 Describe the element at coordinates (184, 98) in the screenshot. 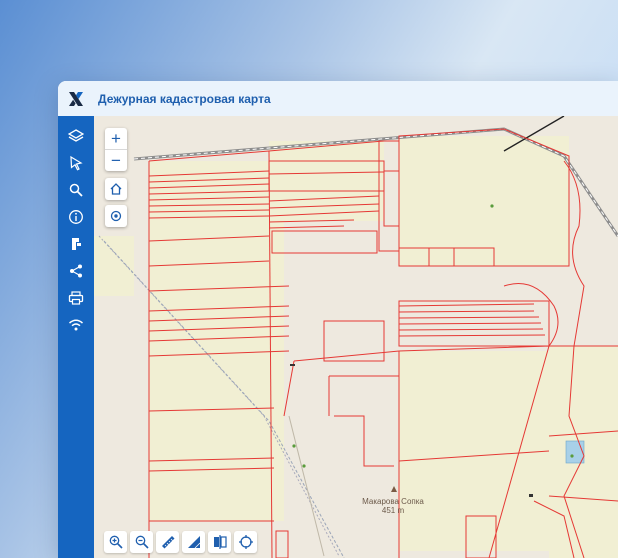

I see `app-title: Дежурная кадастровая карта` at that location.